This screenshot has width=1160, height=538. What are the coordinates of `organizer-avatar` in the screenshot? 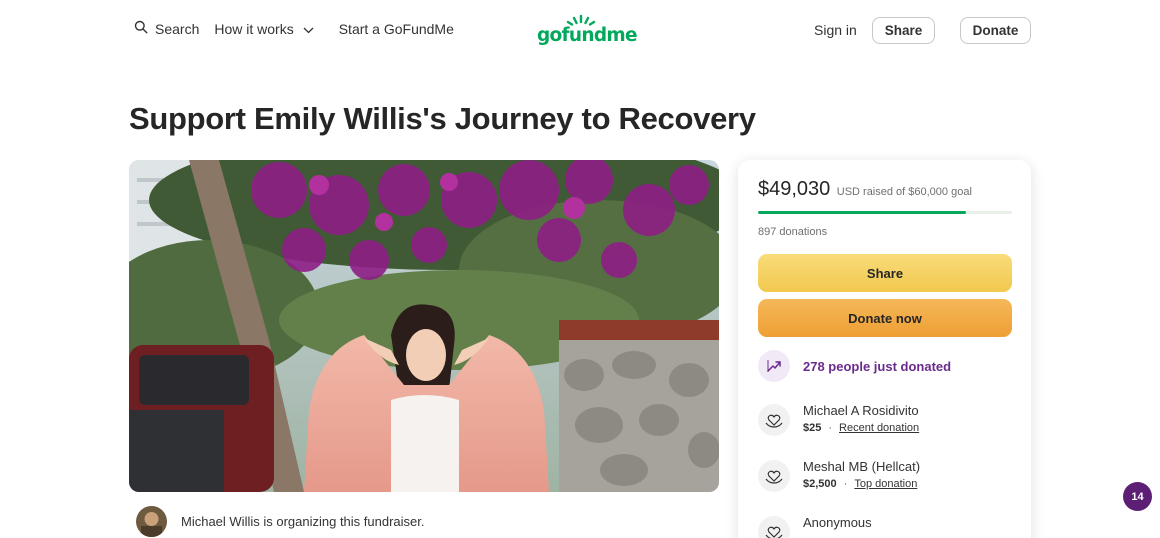 It's located at (151, 521).